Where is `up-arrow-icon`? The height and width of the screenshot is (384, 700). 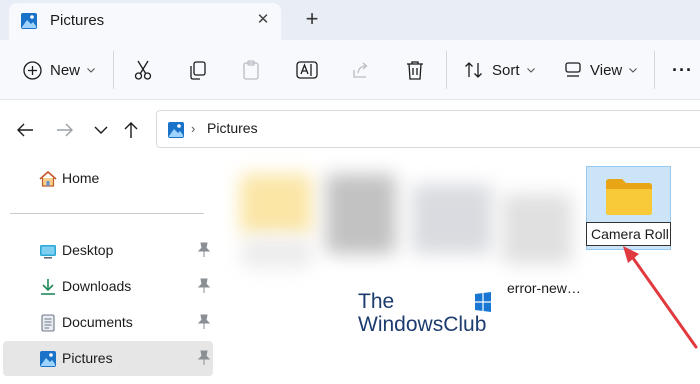
up-arrow-icon is located at coordinates (131, 130).